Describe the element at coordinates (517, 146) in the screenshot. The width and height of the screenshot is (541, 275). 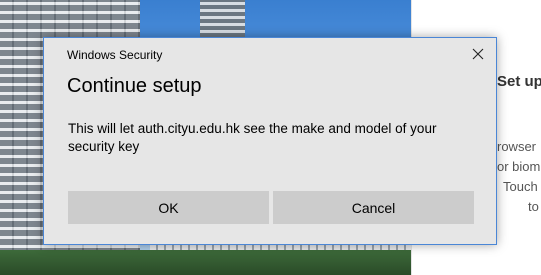
I see `page-text-line: rowser` at that location.